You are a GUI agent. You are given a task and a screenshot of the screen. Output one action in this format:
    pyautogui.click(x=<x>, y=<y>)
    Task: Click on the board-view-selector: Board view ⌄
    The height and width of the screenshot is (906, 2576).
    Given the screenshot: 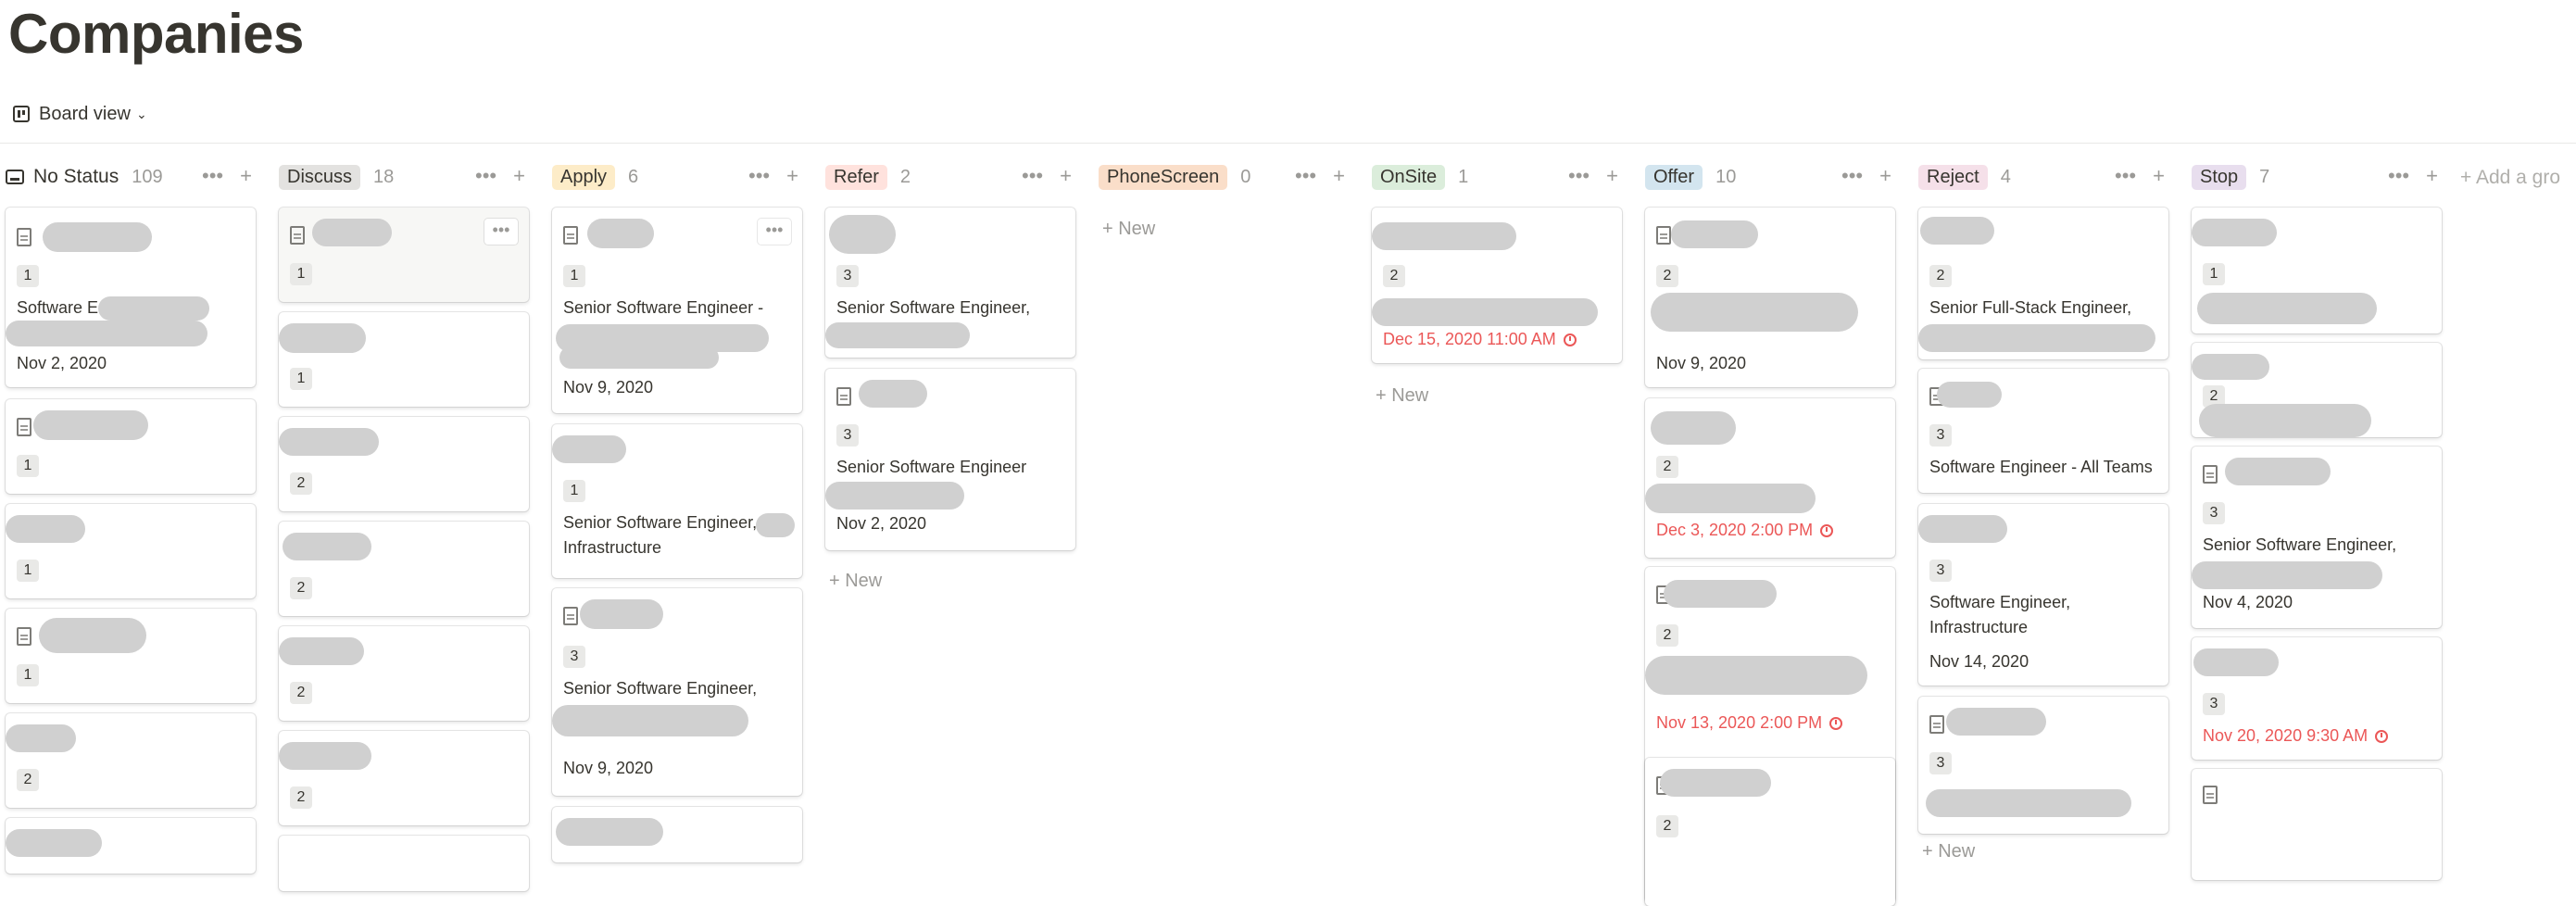 What is the action you would take?
    pyautogui.click(x=80, y=114)
    